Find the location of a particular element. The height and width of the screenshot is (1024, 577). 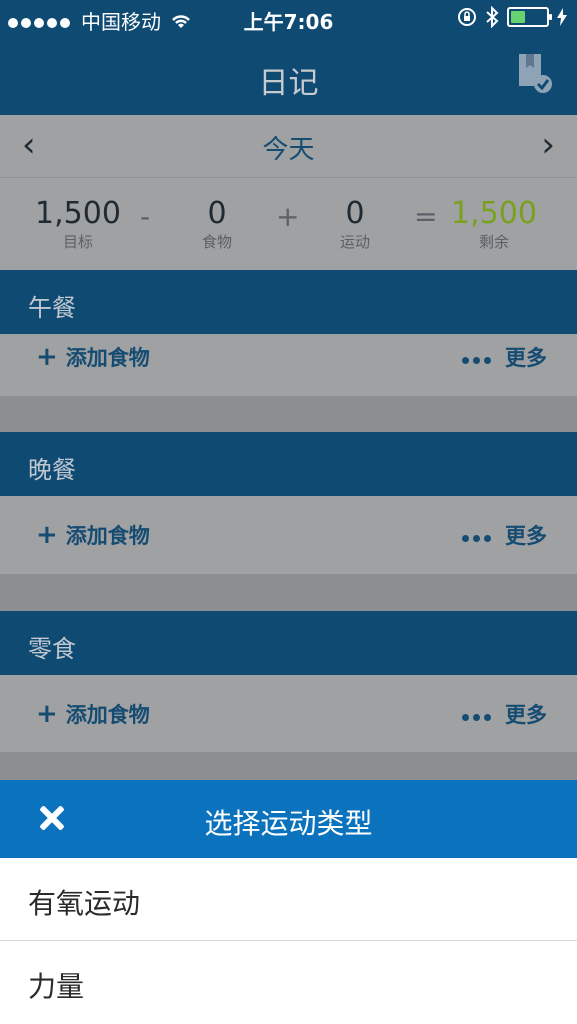

page-title: 日记 is located at coordinates (288, 83).